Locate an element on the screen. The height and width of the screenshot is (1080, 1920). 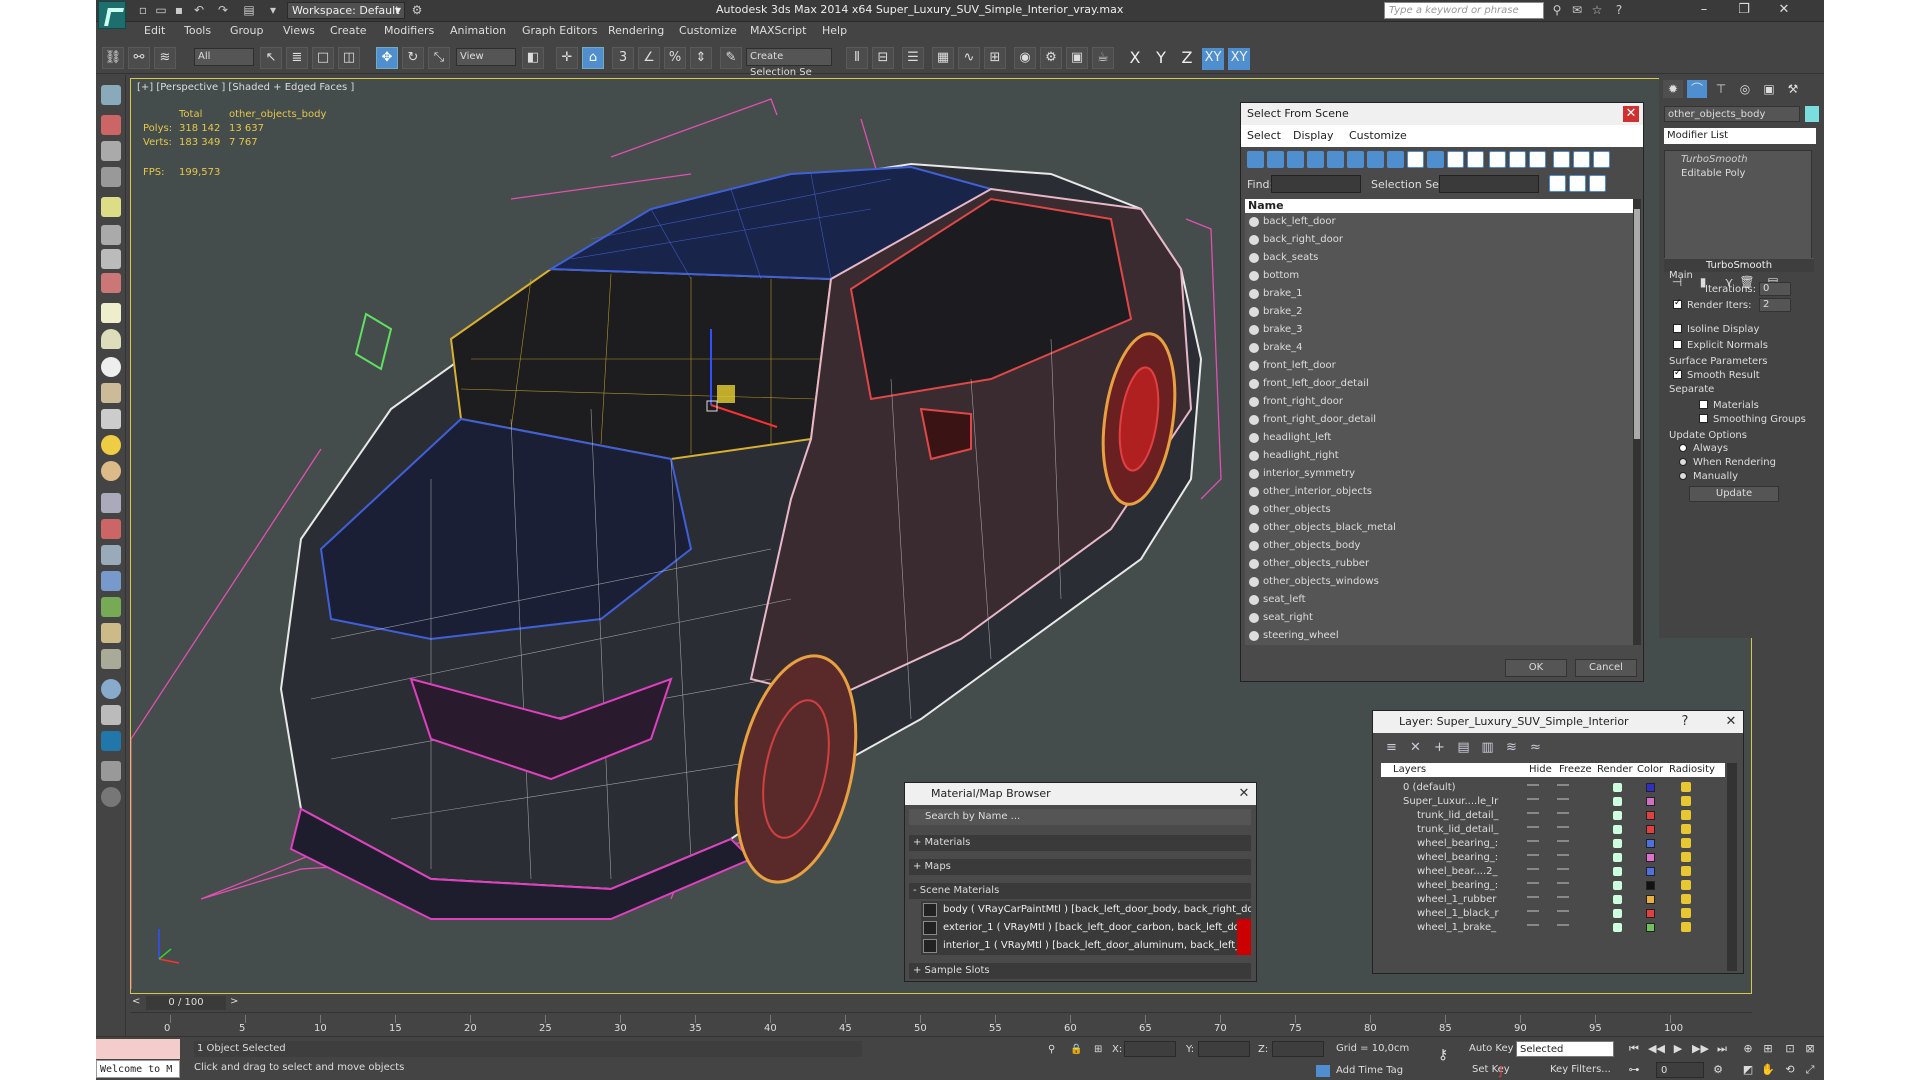
zoom-extents-icon: ⊡ is located at coordinates (1790, 1049).